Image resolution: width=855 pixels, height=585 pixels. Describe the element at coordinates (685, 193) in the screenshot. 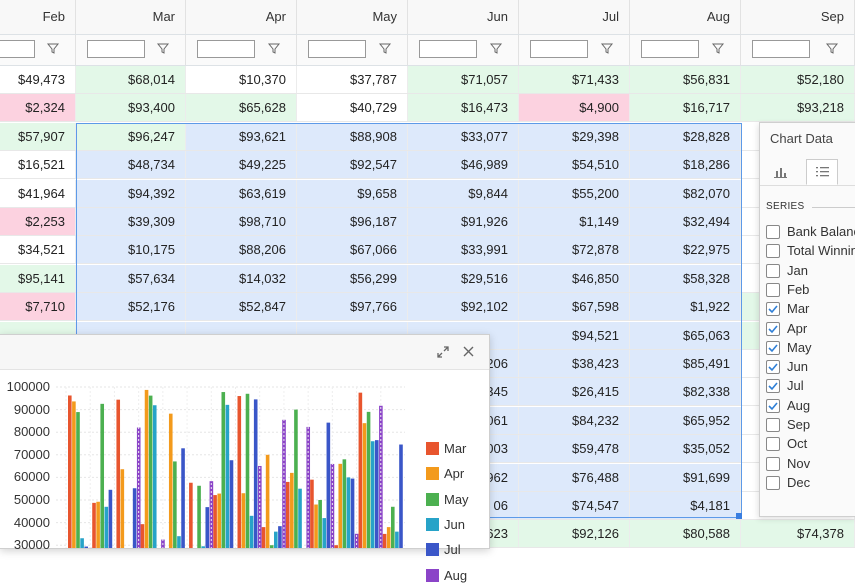

I see `grid-cell: $82,070` at that location.